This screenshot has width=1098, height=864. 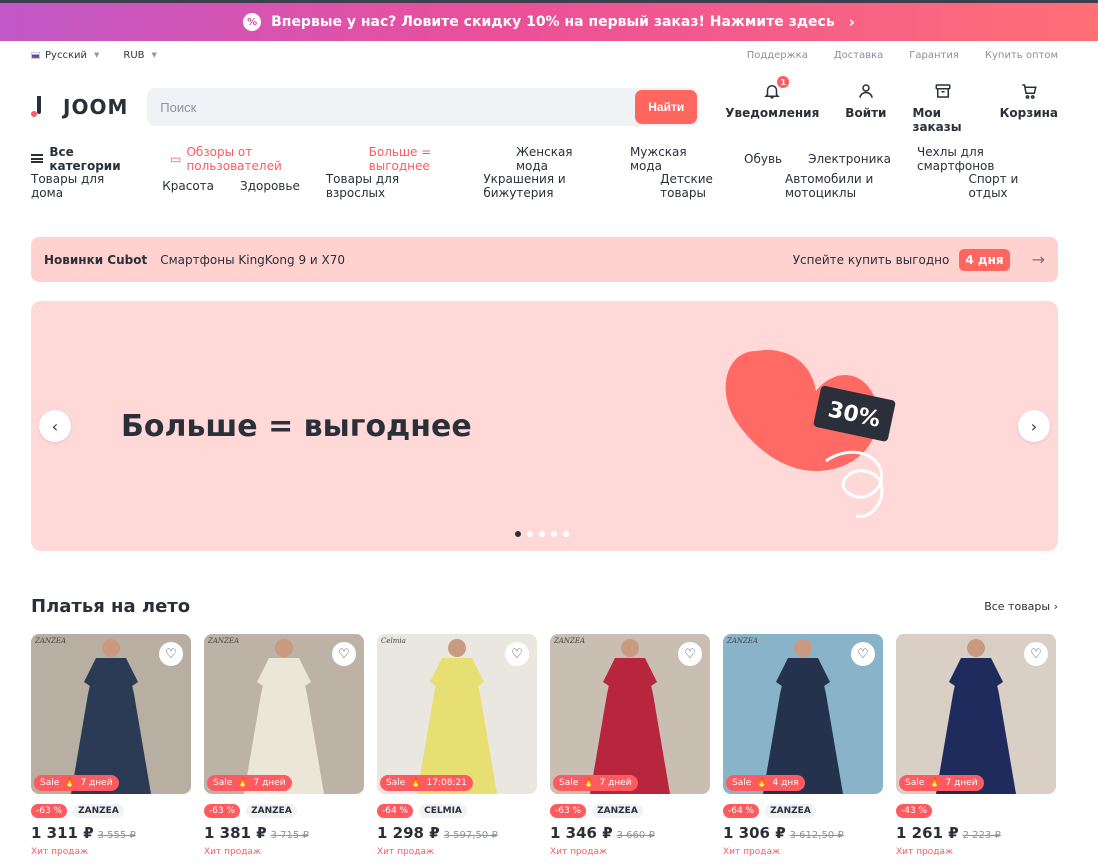 I want to click on all-categories-button: Все категории, so click(x=87, y=159).